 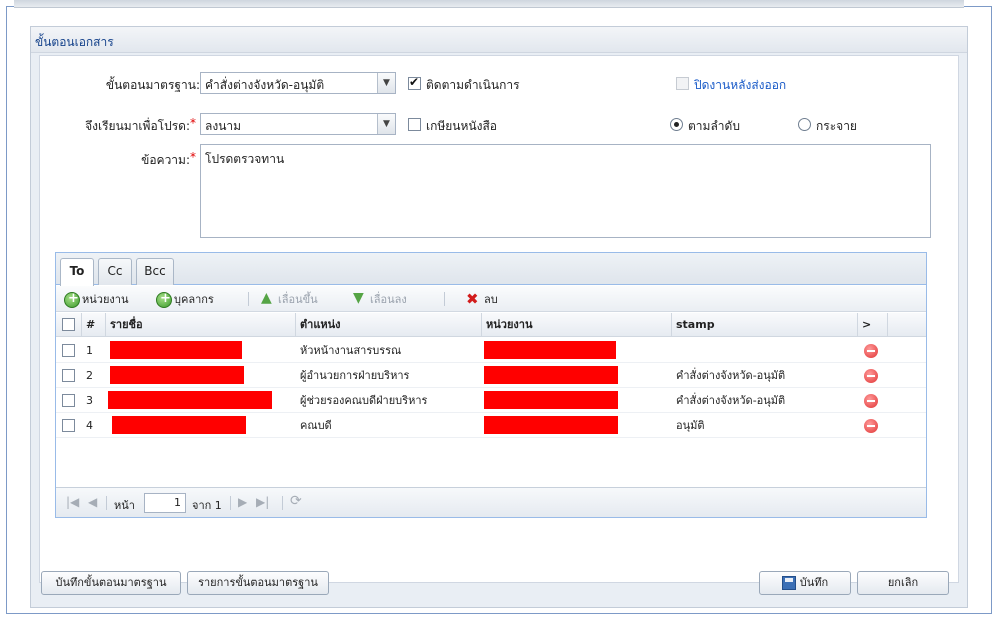 I want to click on window-header: ขั้นตอนเอกสาร, so click(x=499, y=40).